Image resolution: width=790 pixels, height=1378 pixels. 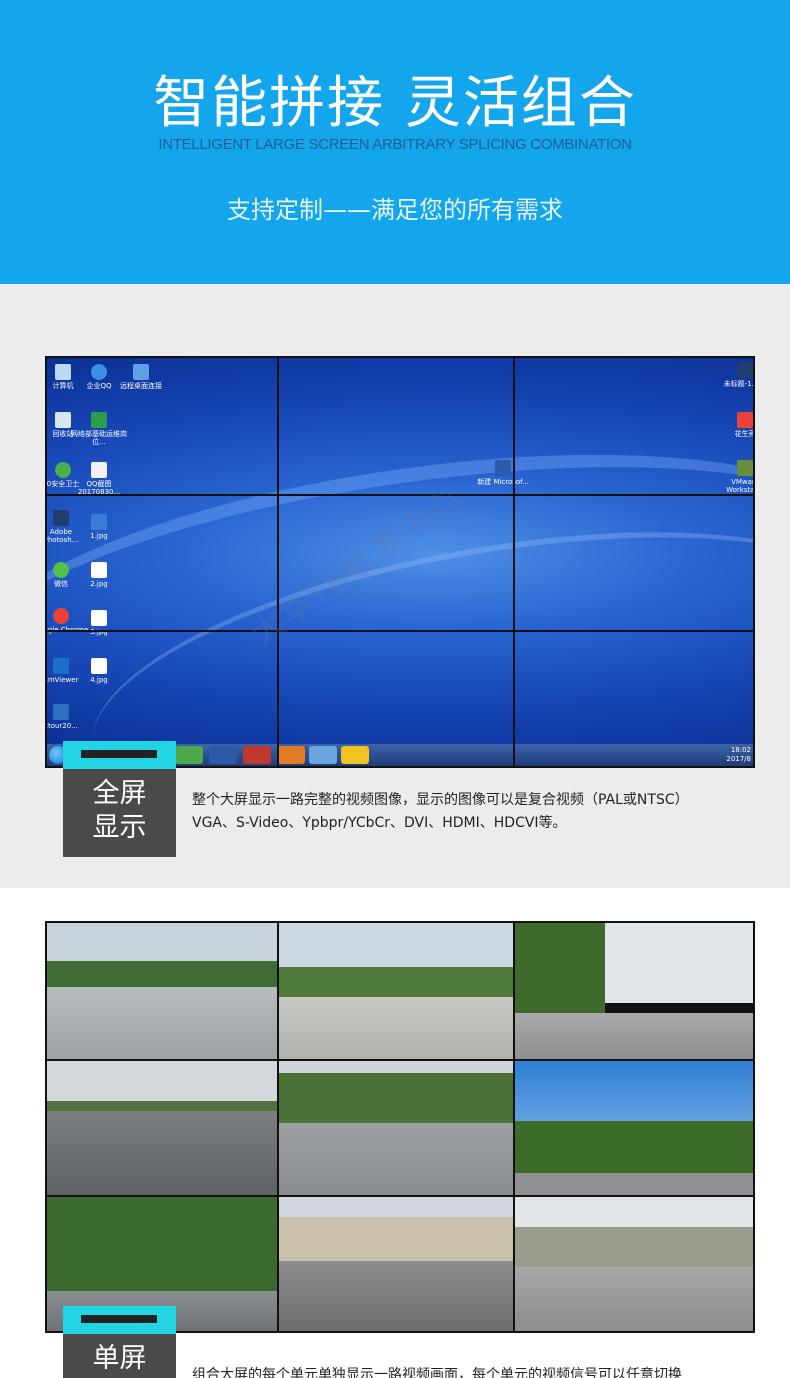 I want to click on excel-taskbar-icon, so click(x=189, y=755).